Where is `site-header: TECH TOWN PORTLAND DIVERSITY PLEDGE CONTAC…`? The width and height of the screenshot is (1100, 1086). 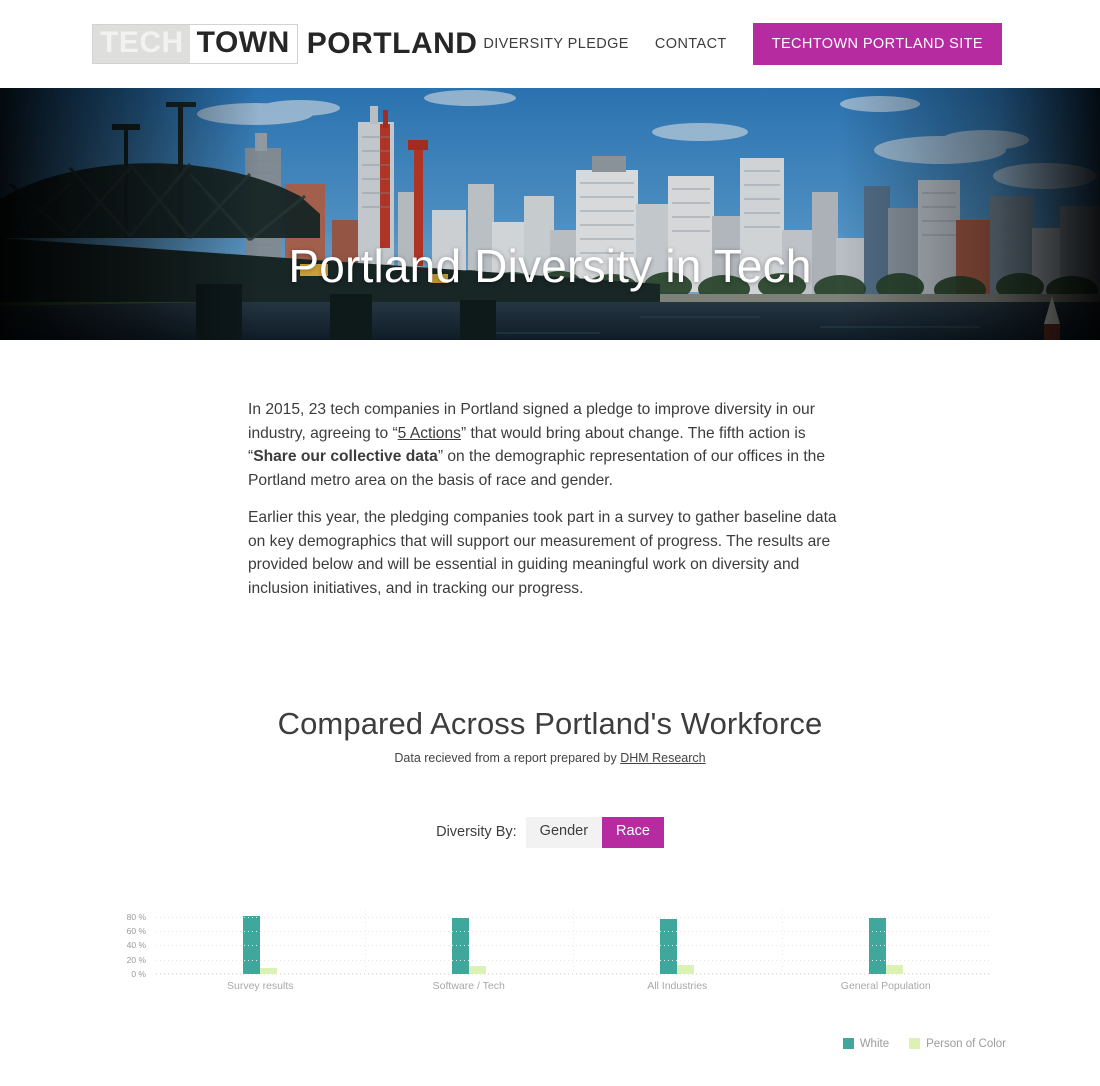 site-header: TECH TOWN PORTLAND DIVERSITY PLEDGE CONTAC… is located at coordinates (550, 44).